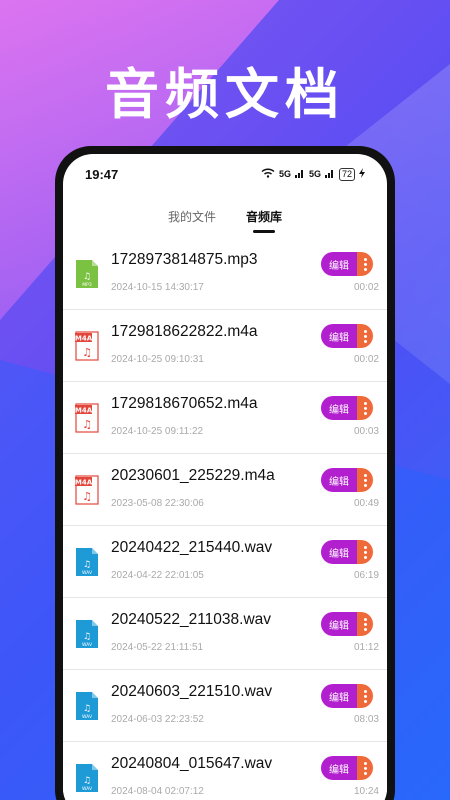 This screenshot has height=800, width=450. I want to click on file-name: 20240804_015647.wav, so click(192, 763).